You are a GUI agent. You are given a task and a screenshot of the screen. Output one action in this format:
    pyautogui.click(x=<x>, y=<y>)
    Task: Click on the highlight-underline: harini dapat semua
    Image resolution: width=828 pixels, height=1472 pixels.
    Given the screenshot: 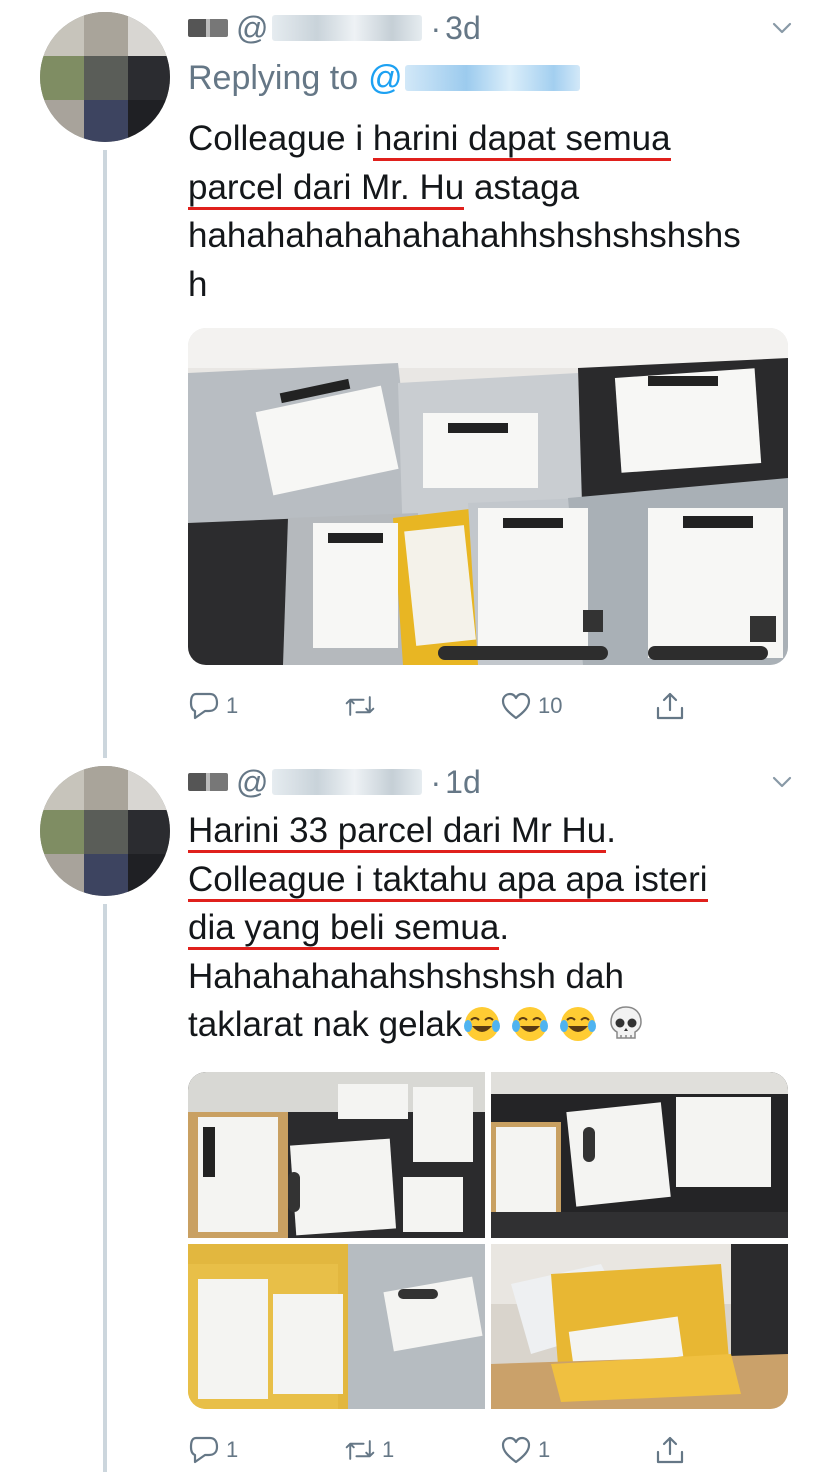 What is the action you would take?
    pyautogui.click(x=521, y=140)
    